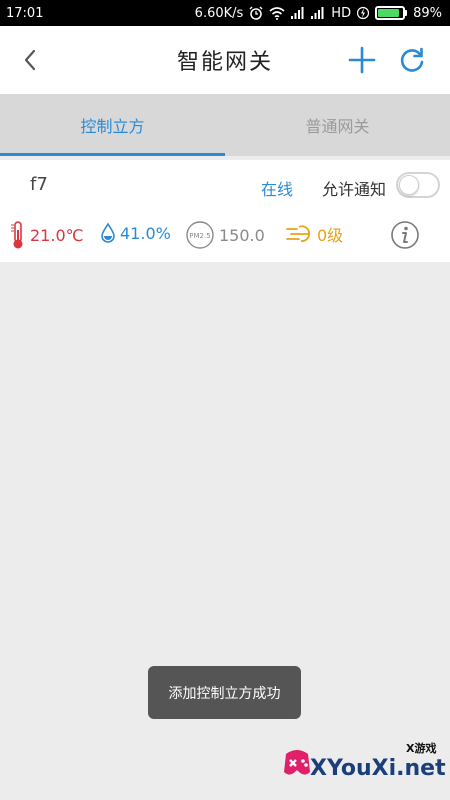 This screenshot has width=450, height=800. I want to click on humidity-reading: 41.0%, so click(135, 233).